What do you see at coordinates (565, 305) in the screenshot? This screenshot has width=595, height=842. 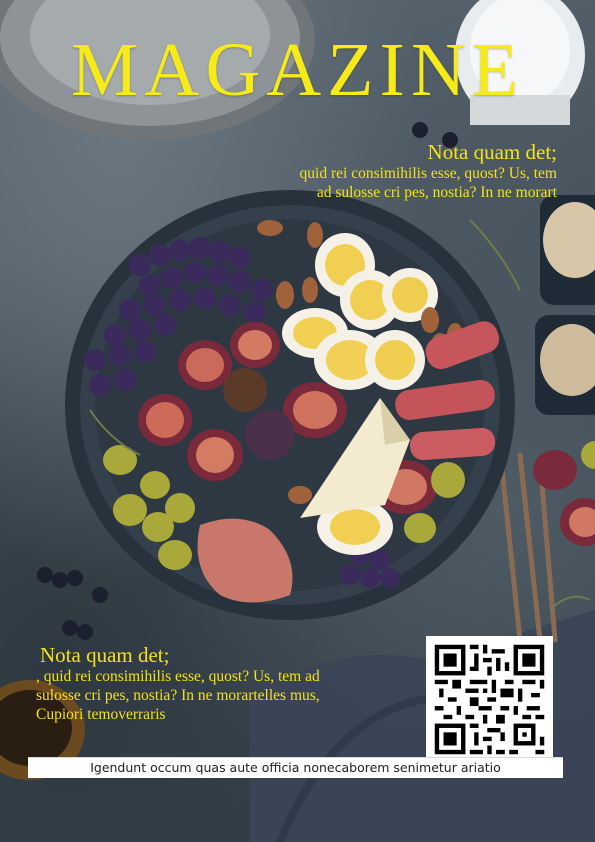 I see `coffee-cups` at bounding box center [565, 305].